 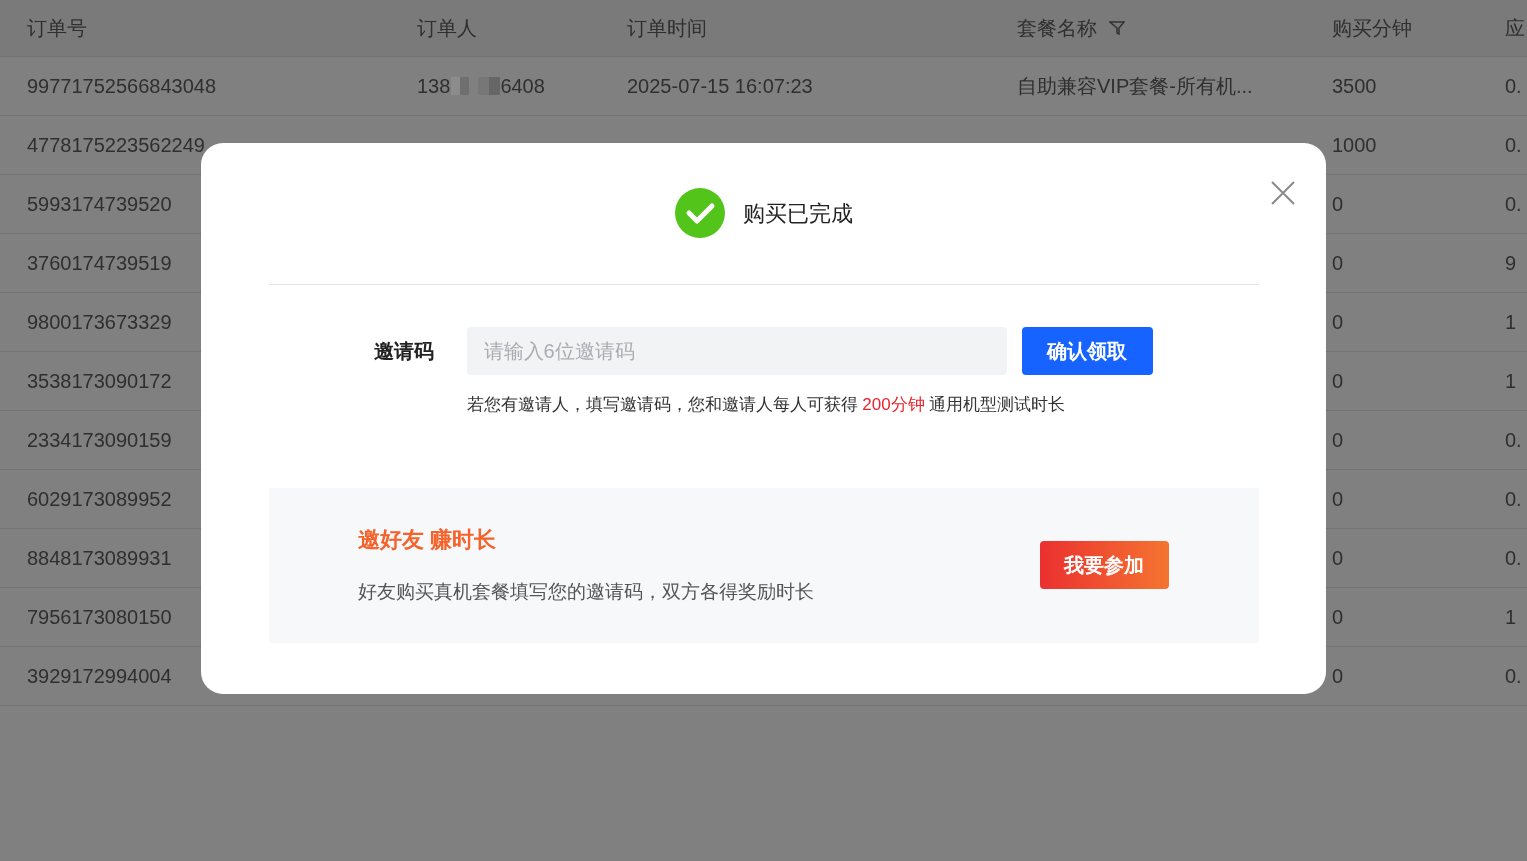 What do you see at coordinates (1117, 28) in the screenshot?
I see `filter-icon` at bounding box center [1117, 28].